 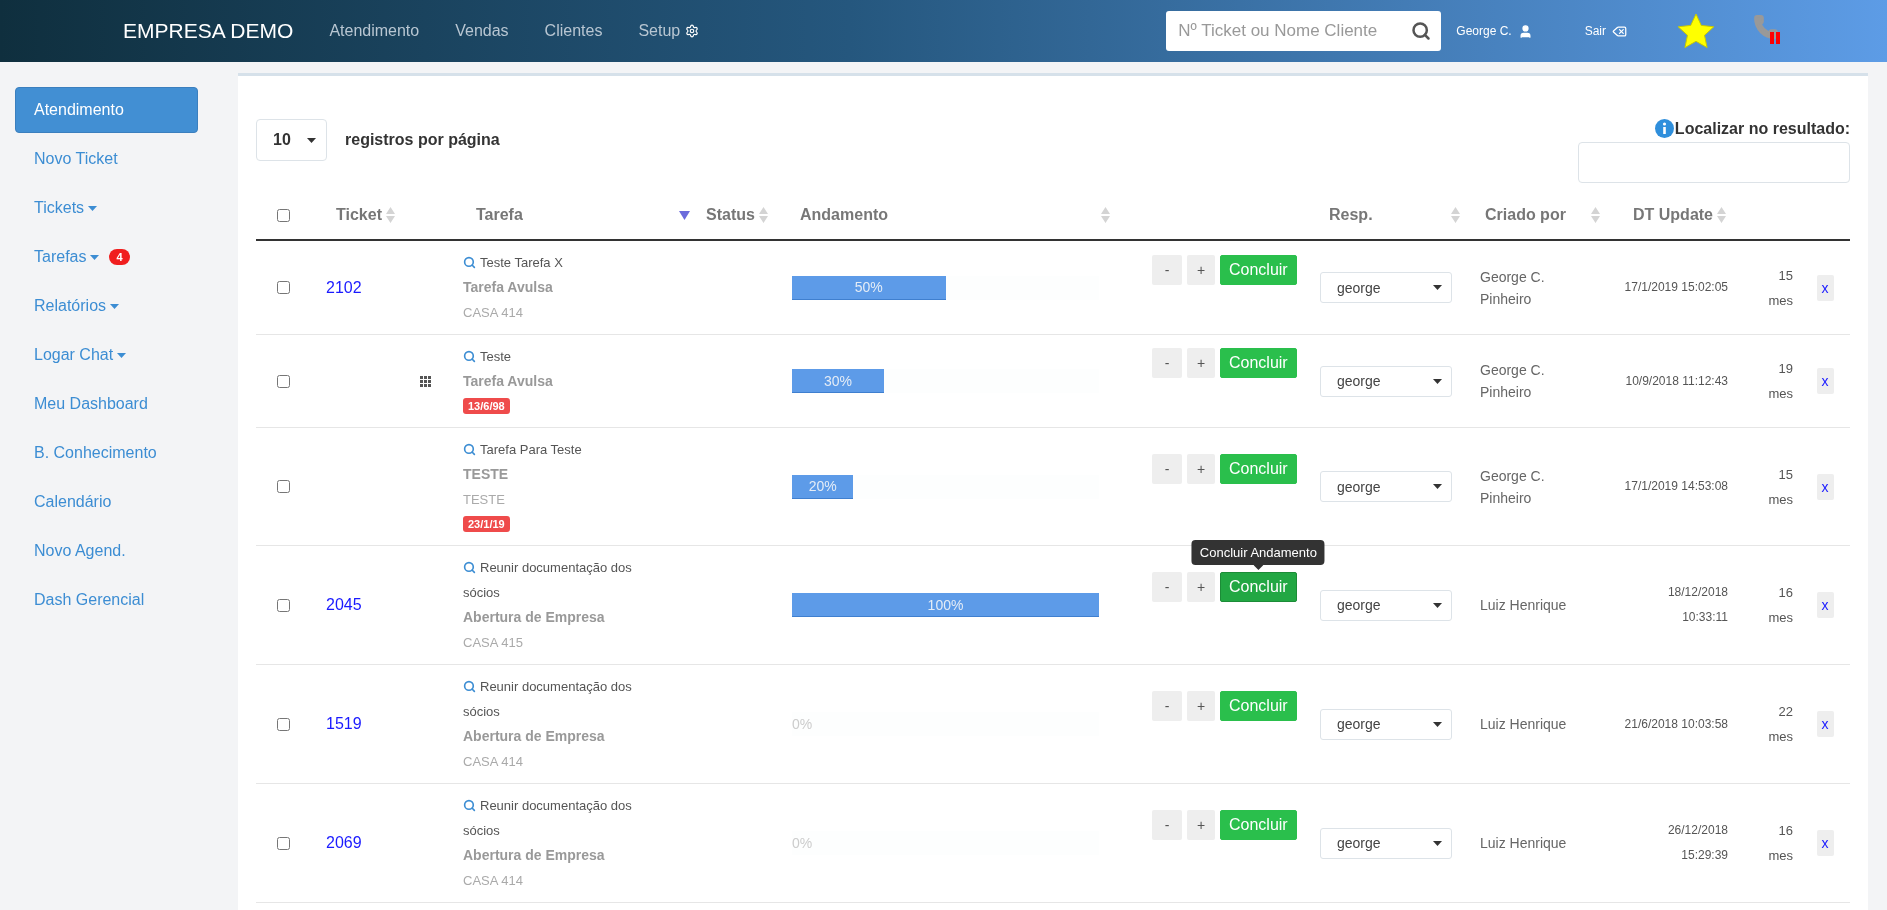 What do you see at coordinates (823, 486) in the screenshot?
I see `progress-bar: 20%` at bounding box center [823, 486].